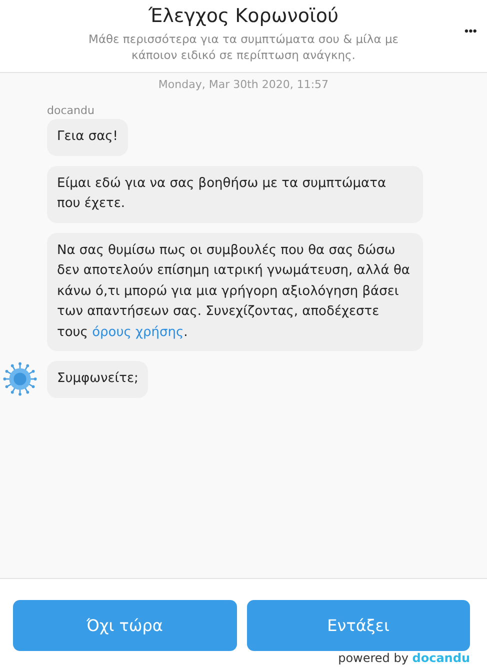 The height and width of the screenshot is (667, 487). Describe the element at coordinates (71, 110) in the screenshot. I see `sender-name: docandu` at that location.